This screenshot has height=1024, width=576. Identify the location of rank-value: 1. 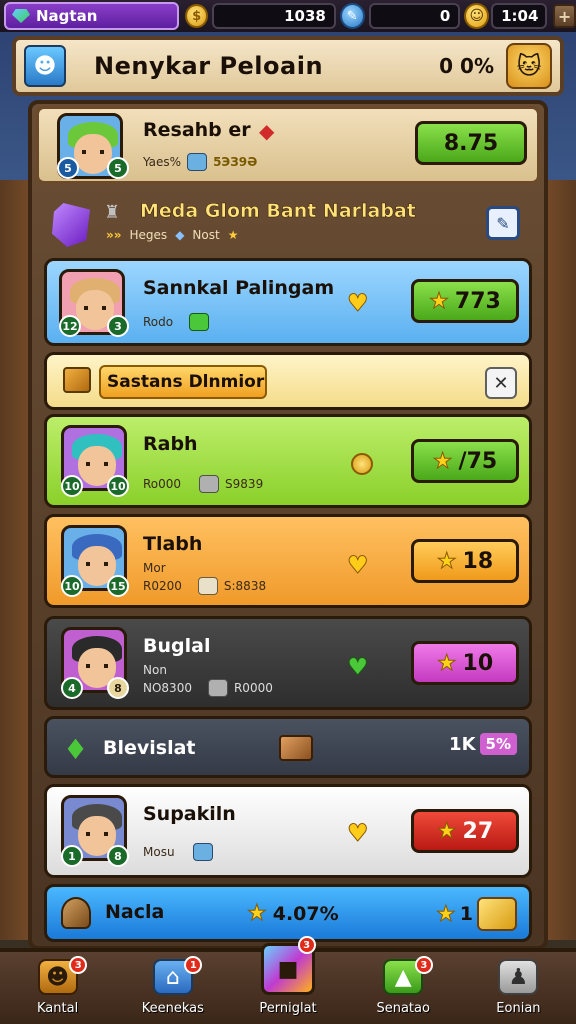
(466, 914).